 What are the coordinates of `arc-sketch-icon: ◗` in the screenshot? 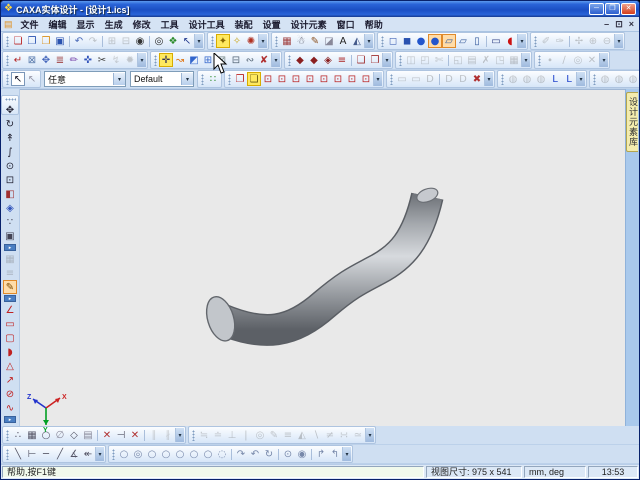 It's located at (10, 352).